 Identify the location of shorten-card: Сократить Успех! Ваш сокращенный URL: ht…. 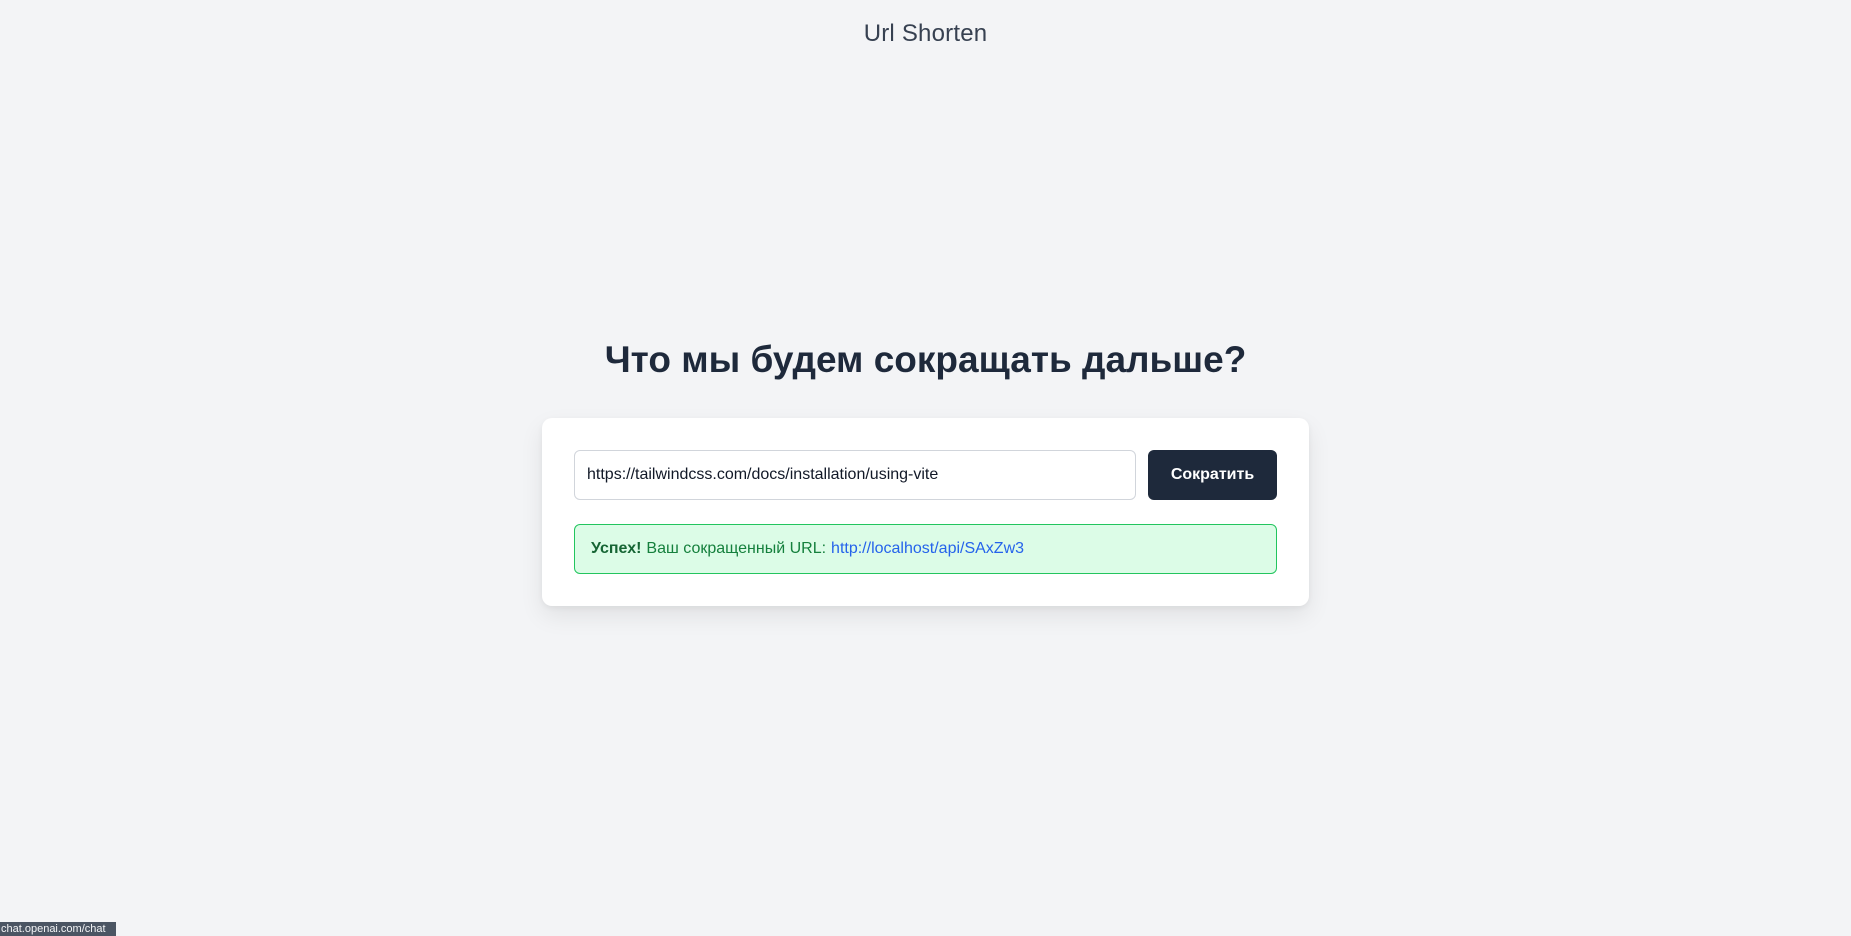
(925, 512).